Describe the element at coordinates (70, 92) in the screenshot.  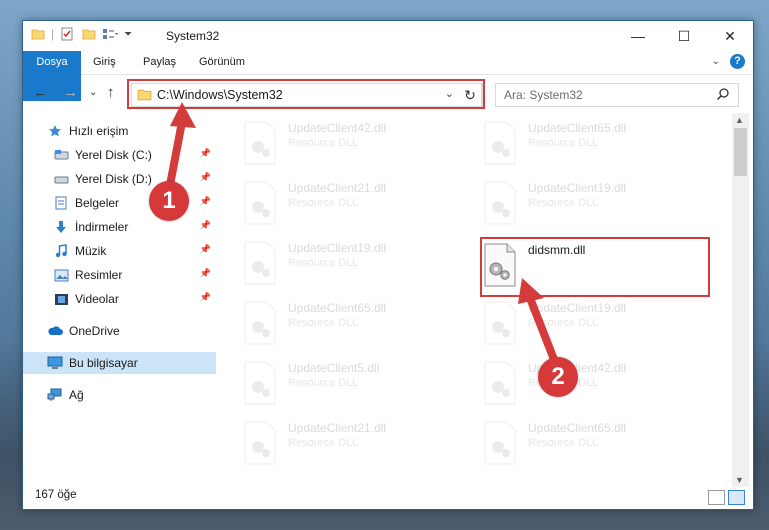
I see `forward-arrow-icon: →` at that location.